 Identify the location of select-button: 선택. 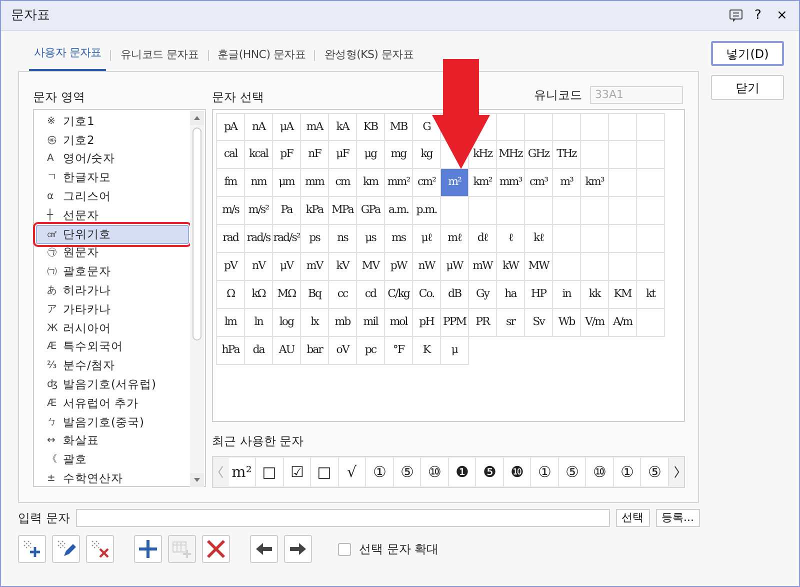
(633, 518).